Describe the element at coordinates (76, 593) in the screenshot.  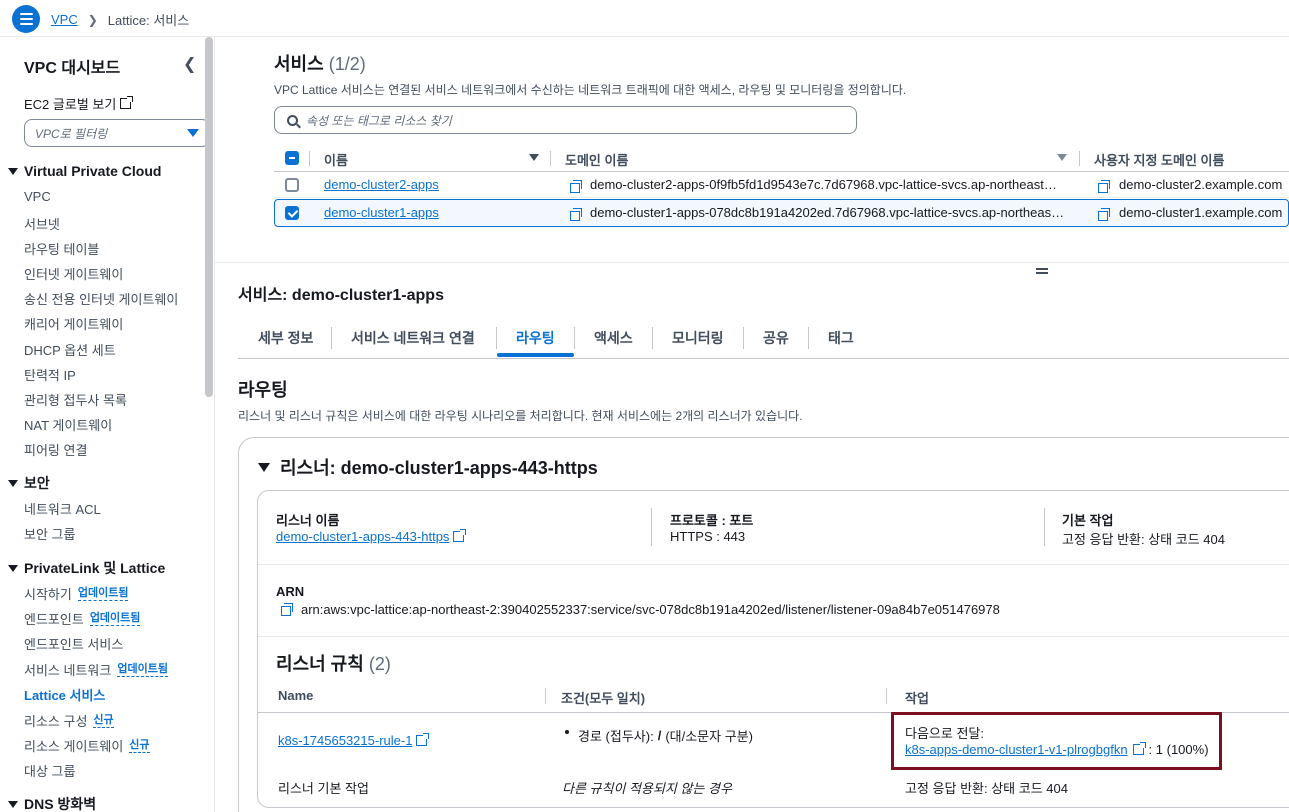
I see `sidebar-item-getting-started: 시작하기 업데이트됨` at that location.